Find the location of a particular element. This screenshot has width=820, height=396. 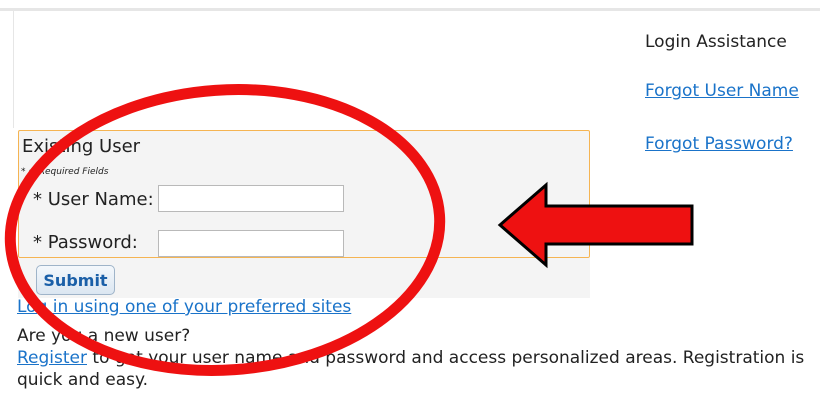

password-input is located at coordinates (251, 243).